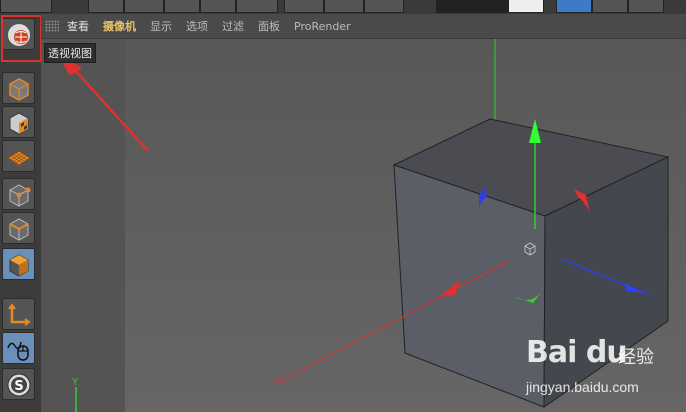 The height and width of the screenshot is (412, 686). Describe the element at coordinates (606, 373) in the screenshot. I see `baidu-jingyan-watermark: Bai du 经验 jingyan.baidu.com` at that location.